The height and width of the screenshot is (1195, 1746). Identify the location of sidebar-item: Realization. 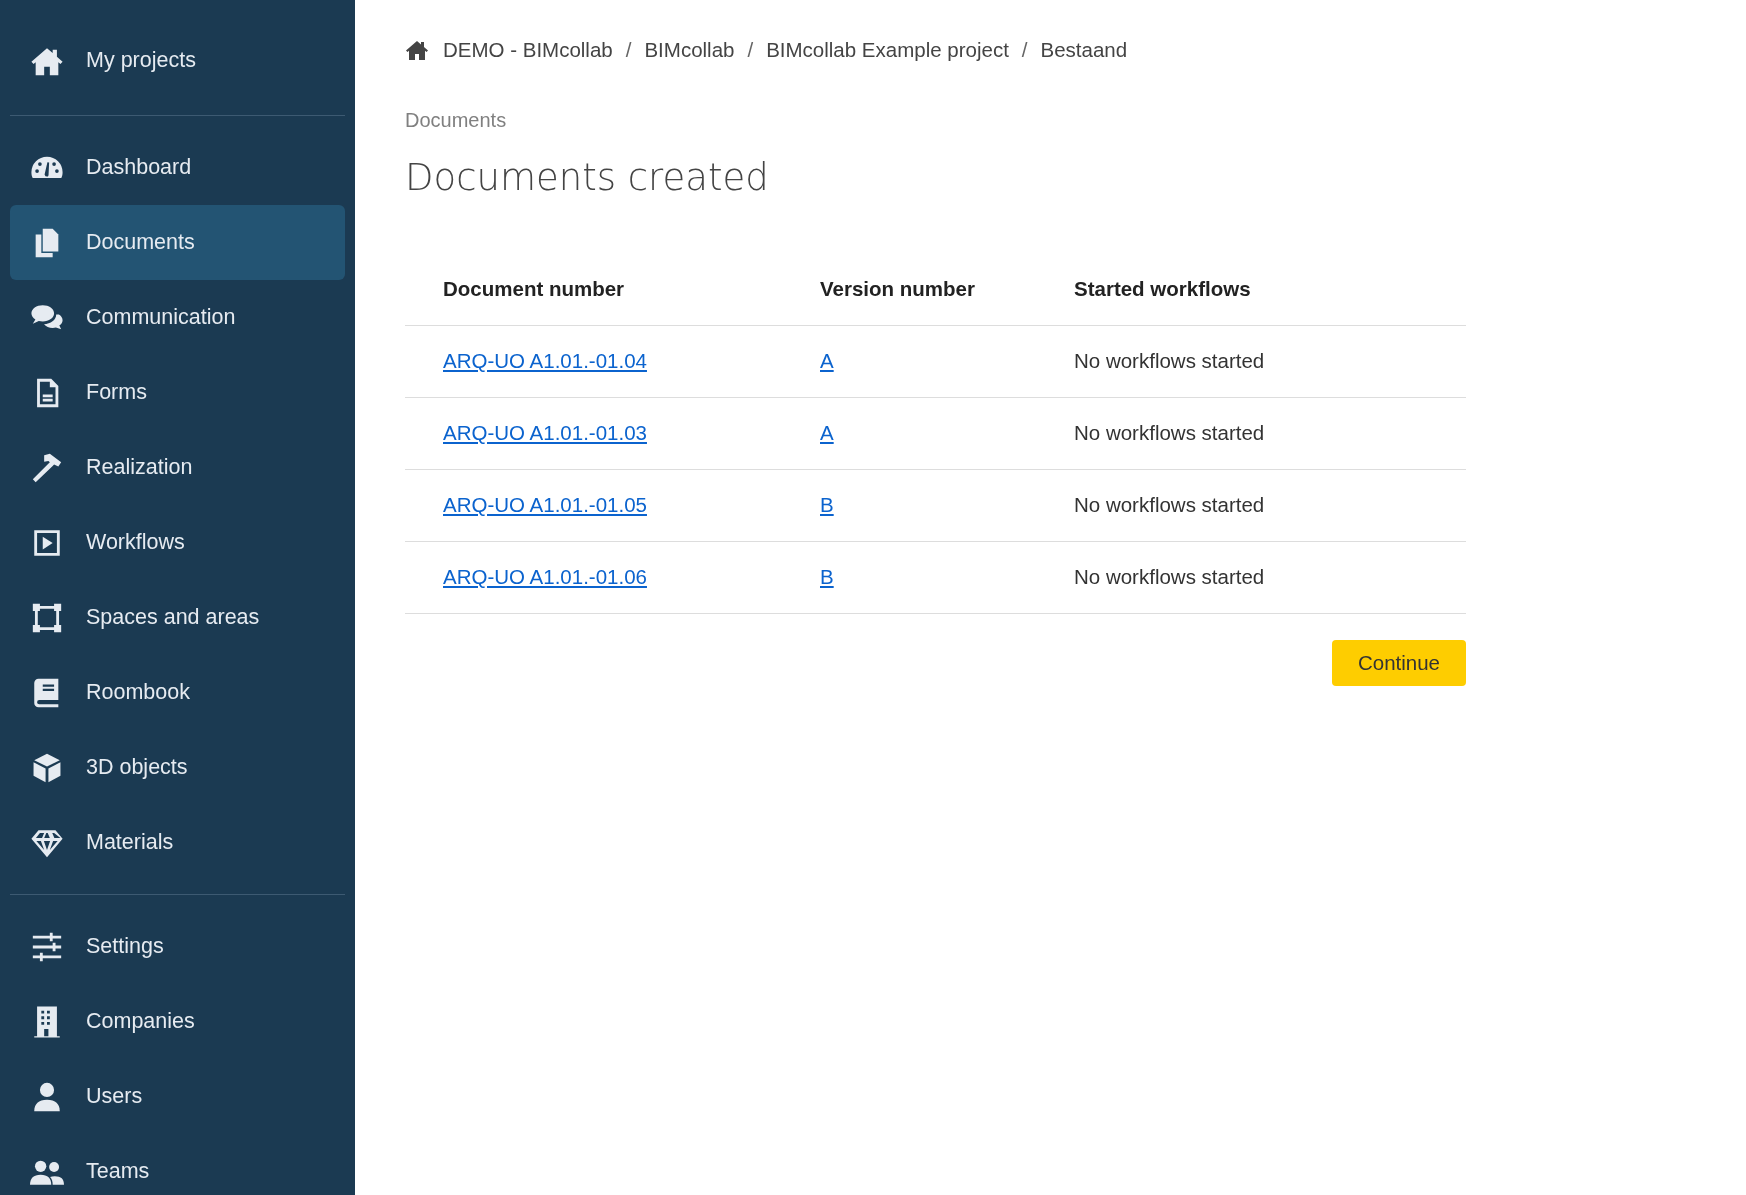
(177, 467).